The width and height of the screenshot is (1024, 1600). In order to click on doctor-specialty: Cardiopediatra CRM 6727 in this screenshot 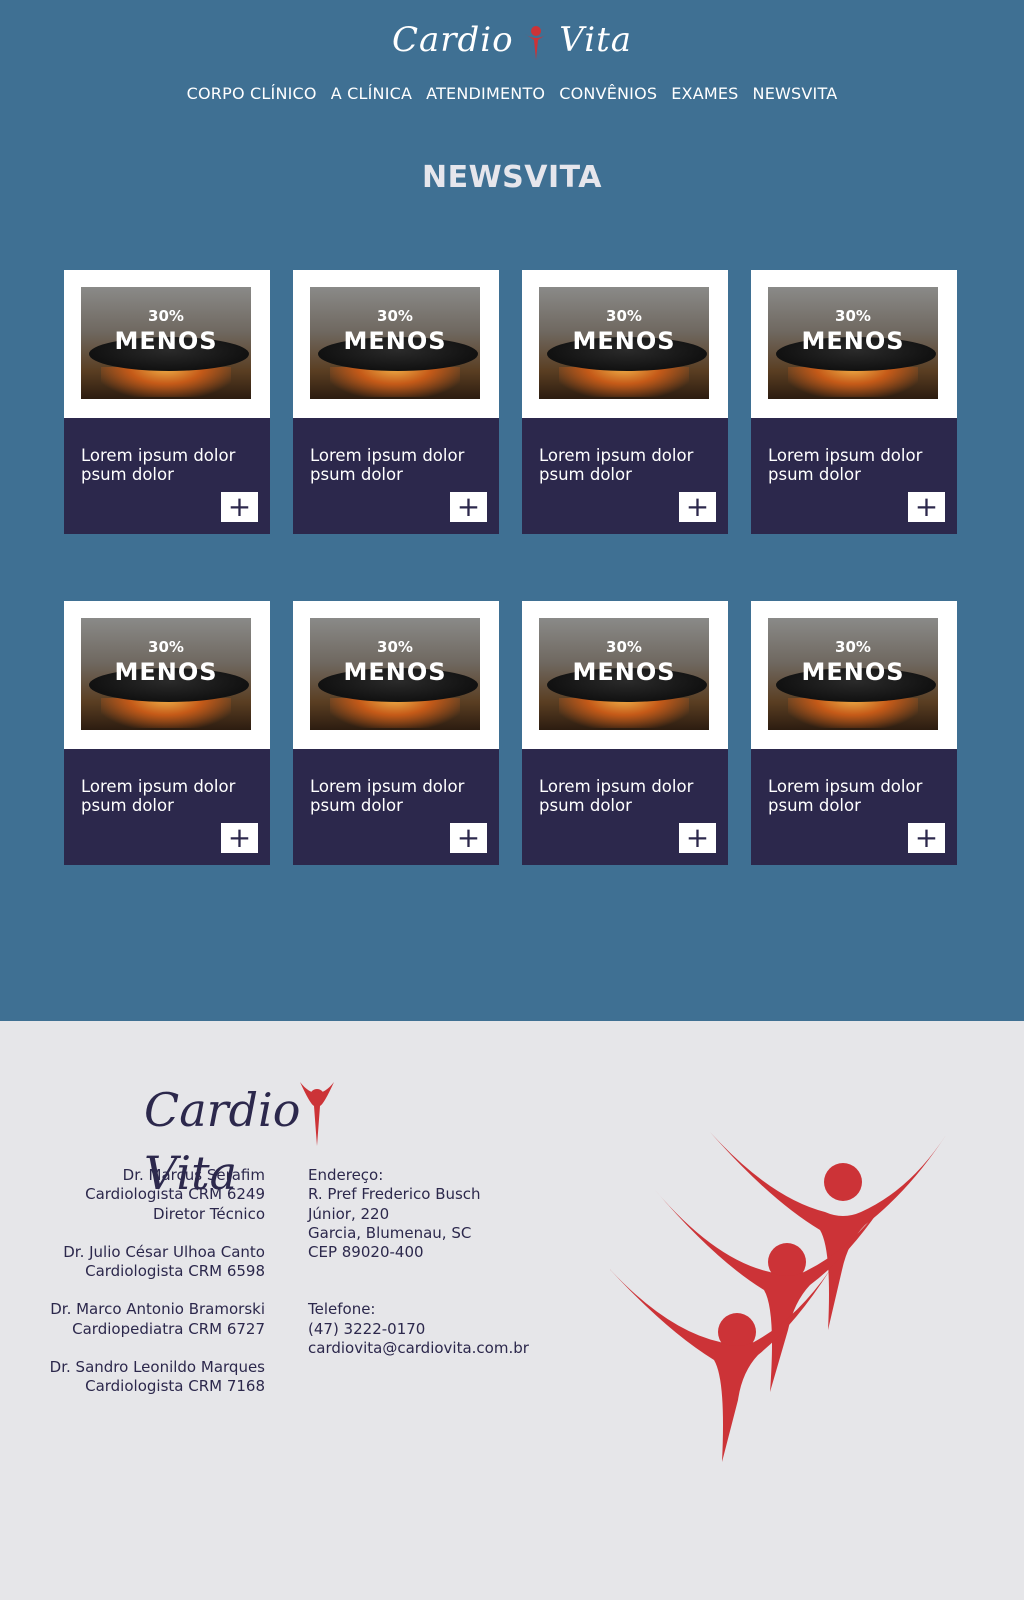, I will do `click(168, 1328)`.